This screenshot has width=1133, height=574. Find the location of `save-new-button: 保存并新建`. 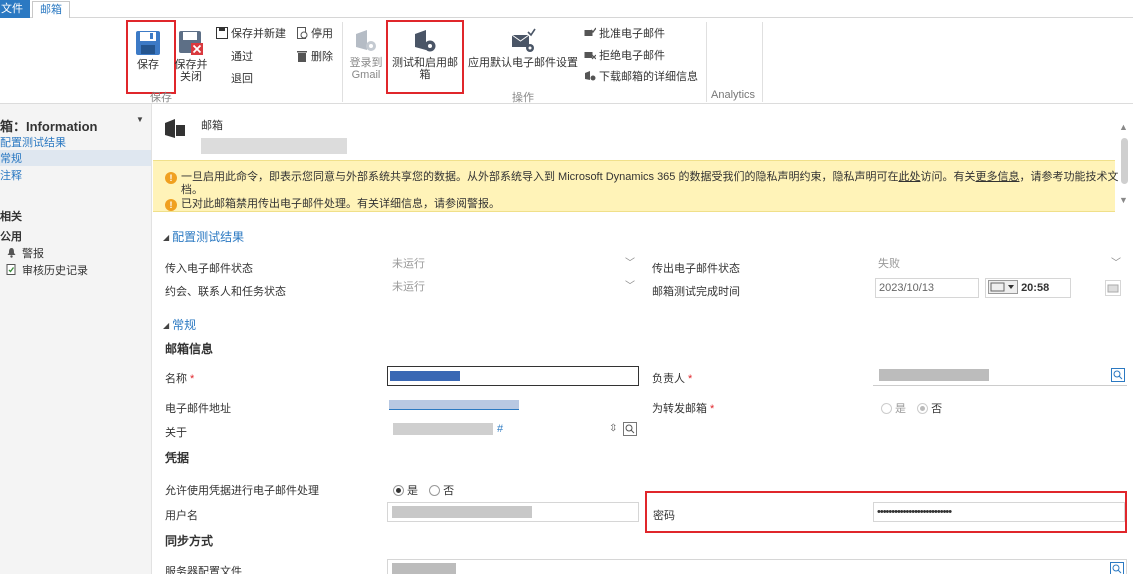

save-new-button: 保存并新建 is located at coordinates (251, 34).